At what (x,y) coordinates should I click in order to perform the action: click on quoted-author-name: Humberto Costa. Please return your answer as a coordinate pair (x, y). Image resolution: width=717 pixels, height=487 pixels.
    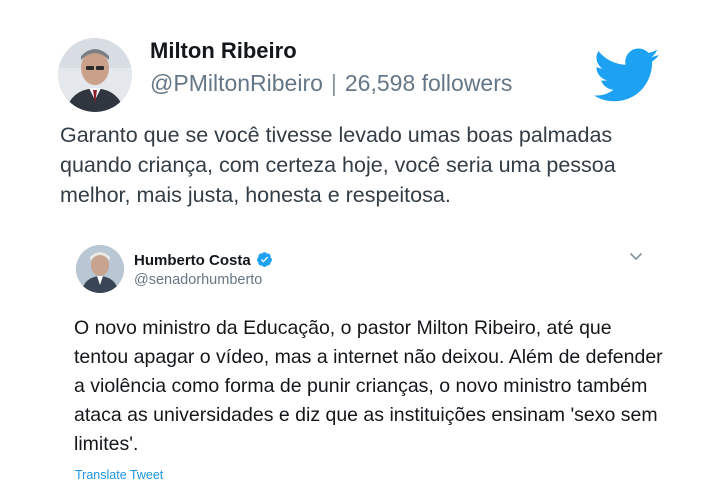
    Looking at the image, I should click on (203, 260).